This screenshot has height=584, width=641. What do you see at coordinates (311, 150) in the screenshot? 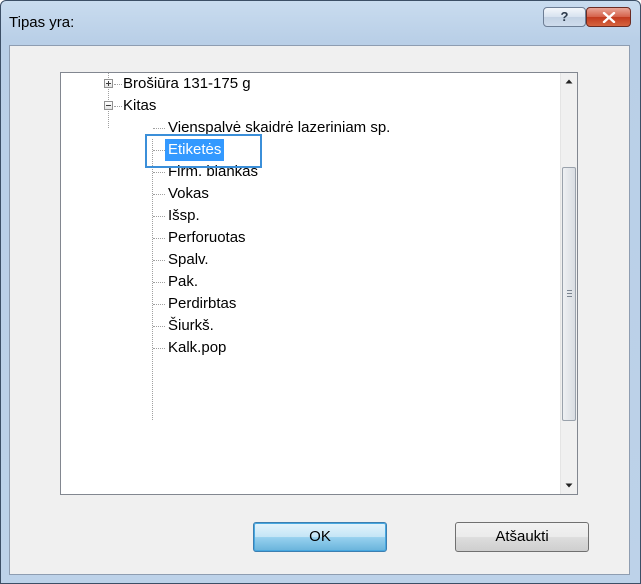
I see `tree-item-selected: Etiketės` at bounding box center [311, 150].